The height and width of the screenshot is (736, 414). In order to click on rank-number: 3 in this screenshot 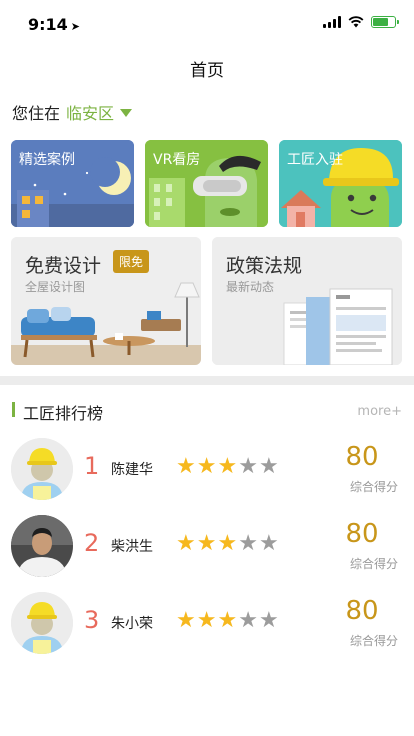, I will do `click(92, 620)`.